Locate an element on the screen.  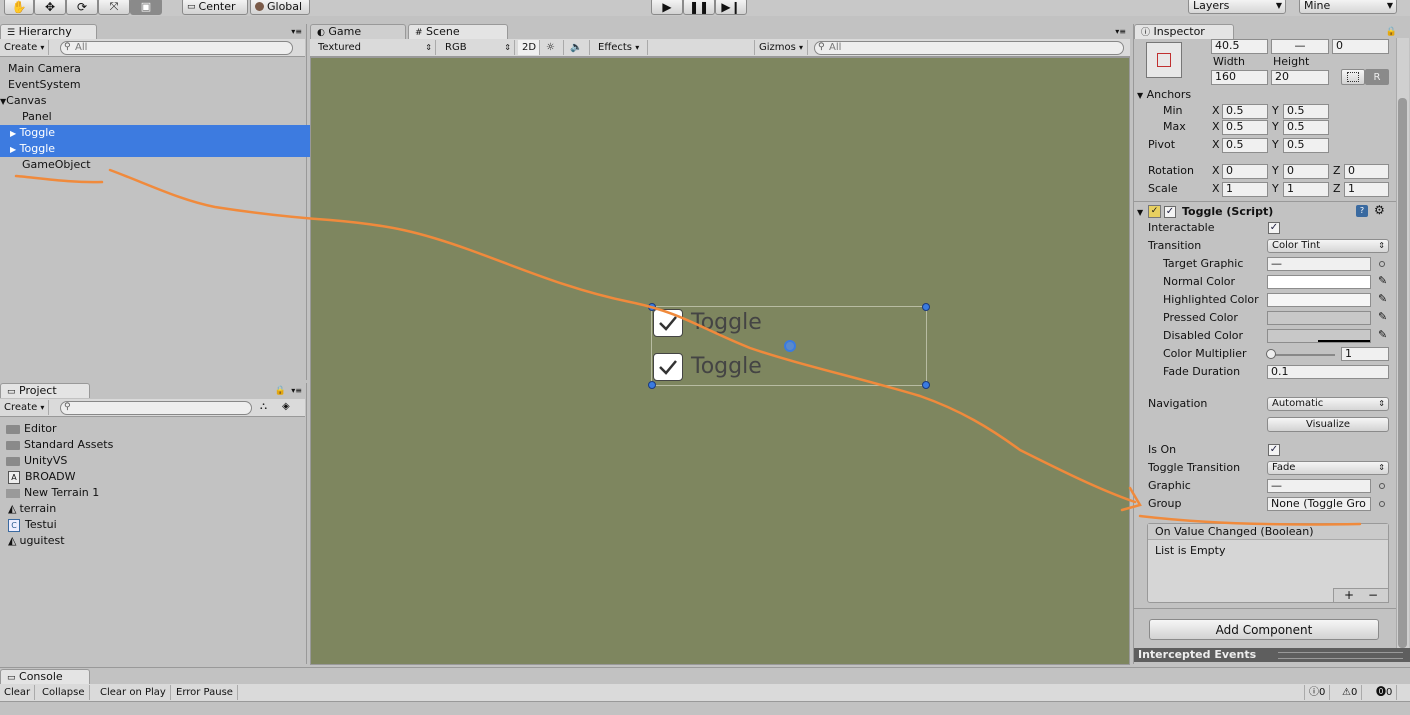
foldout-arrow-icon: ▼ is located at coordinates (1140, 212).